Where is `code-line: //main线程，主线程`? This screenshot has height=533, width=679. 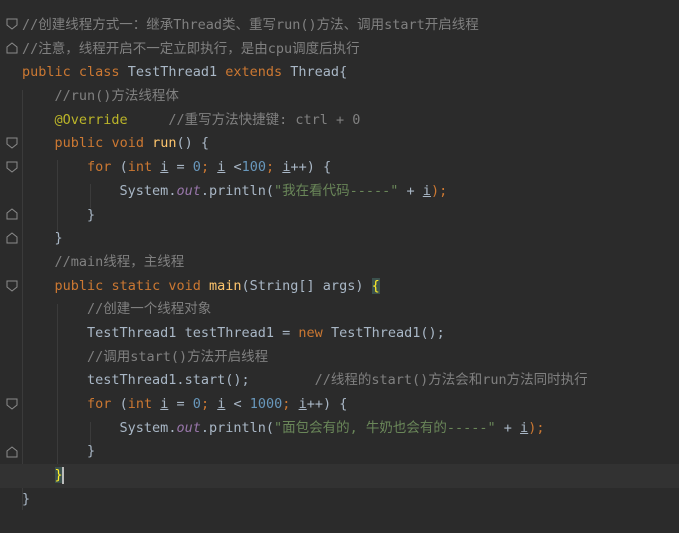 code-line: //main线程，主线程 is located at coordinates (350, 263).